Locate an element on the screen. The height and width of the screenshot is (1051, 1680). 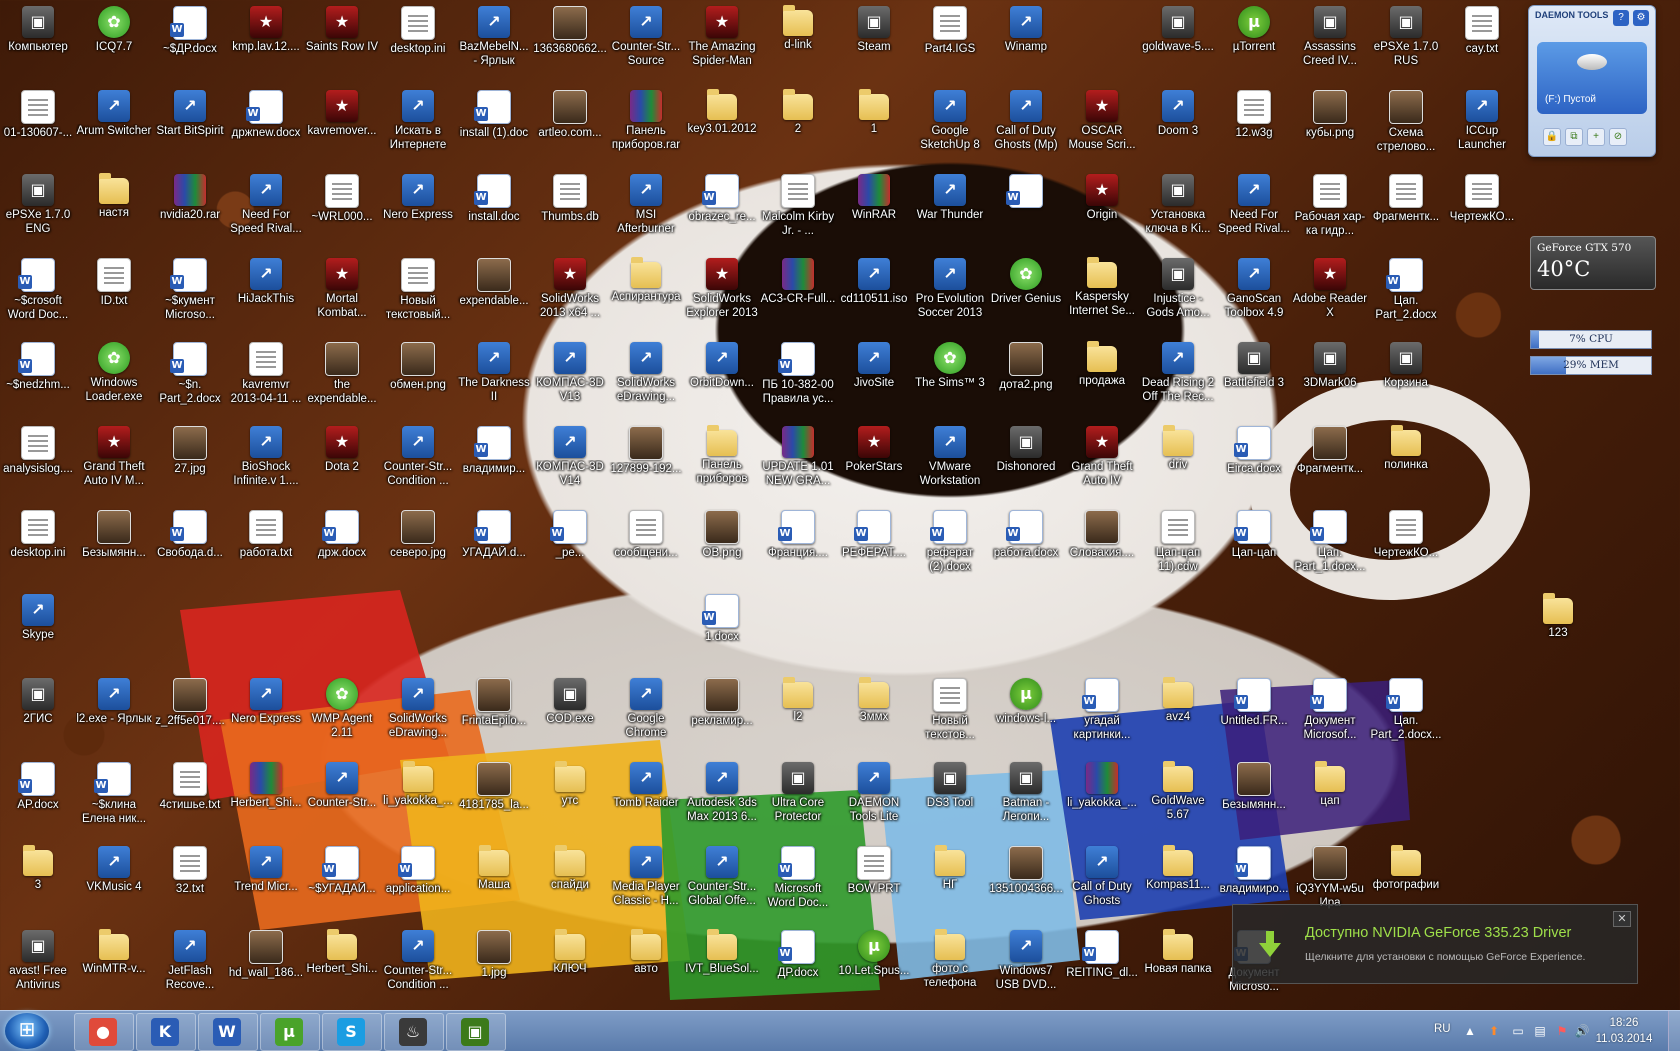
lock-icon: 🔒 is located at coordinates (1552, 137).